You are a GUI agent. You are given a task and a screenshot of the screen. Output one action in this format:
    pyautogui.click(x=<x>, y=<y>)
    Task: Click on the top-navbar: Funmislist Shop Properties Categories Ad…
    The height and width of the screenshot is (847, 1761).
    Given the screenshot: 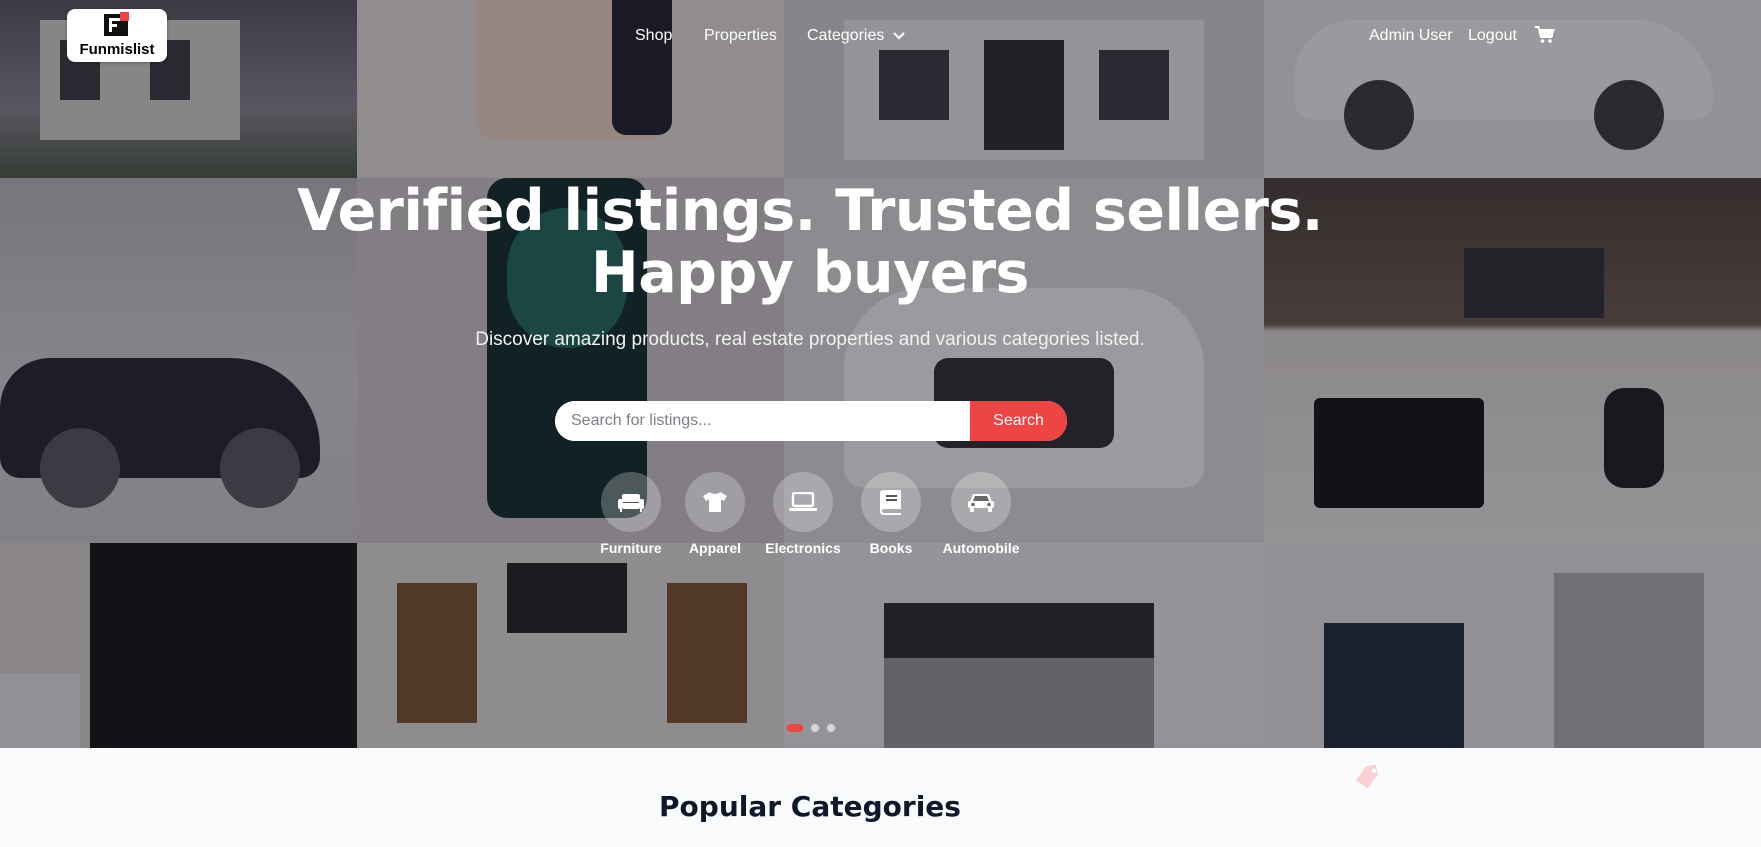 What is the action you would take?
    pyautogui.click(x=880, y=37)
    